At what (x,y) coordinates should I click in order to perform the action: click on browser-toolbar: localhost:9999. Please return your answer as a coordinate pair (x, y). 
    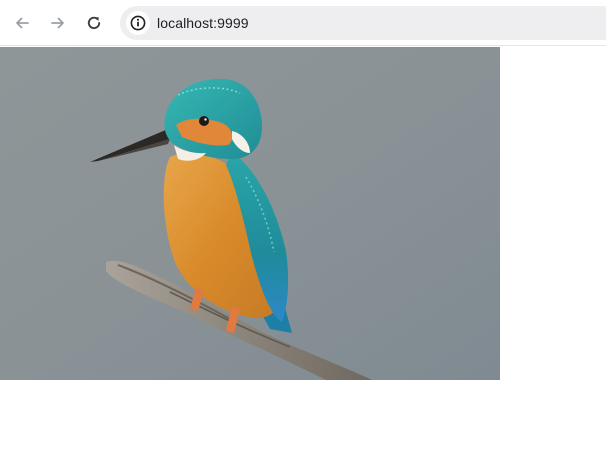
    Looking at the image, I should click on (303, 23).